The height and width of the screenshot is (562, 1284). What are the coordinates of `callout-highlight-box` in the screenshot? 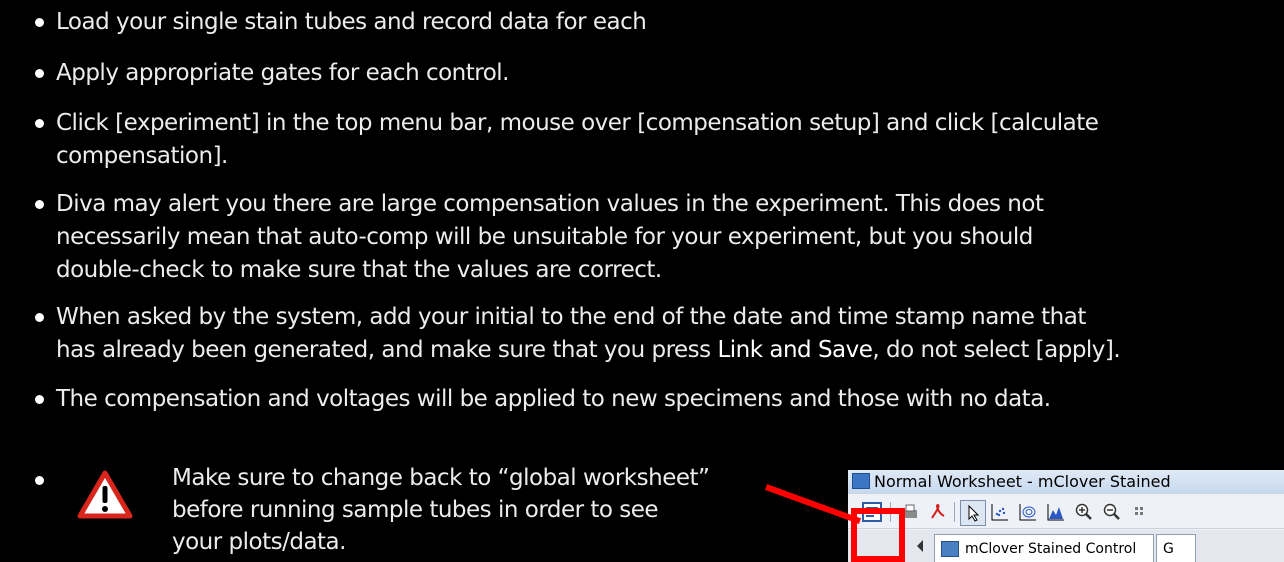 It's located at (878, 535).